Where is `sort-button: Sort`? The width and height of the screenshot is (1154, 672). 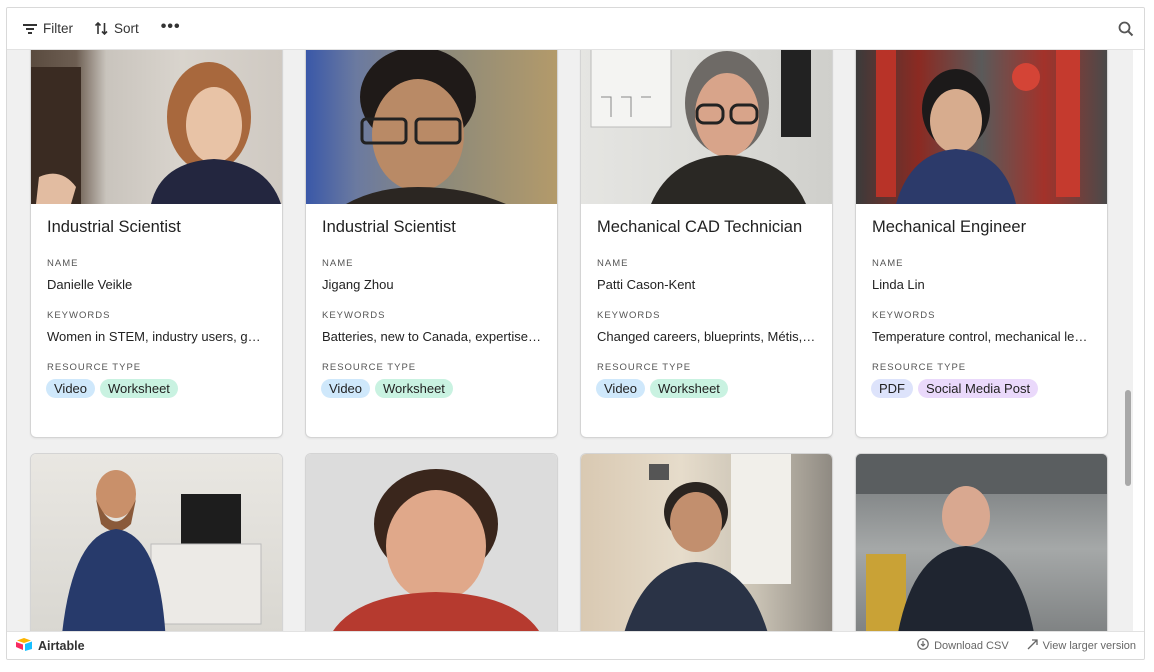 sort-button: Sort is located at coordinates (117, 28).